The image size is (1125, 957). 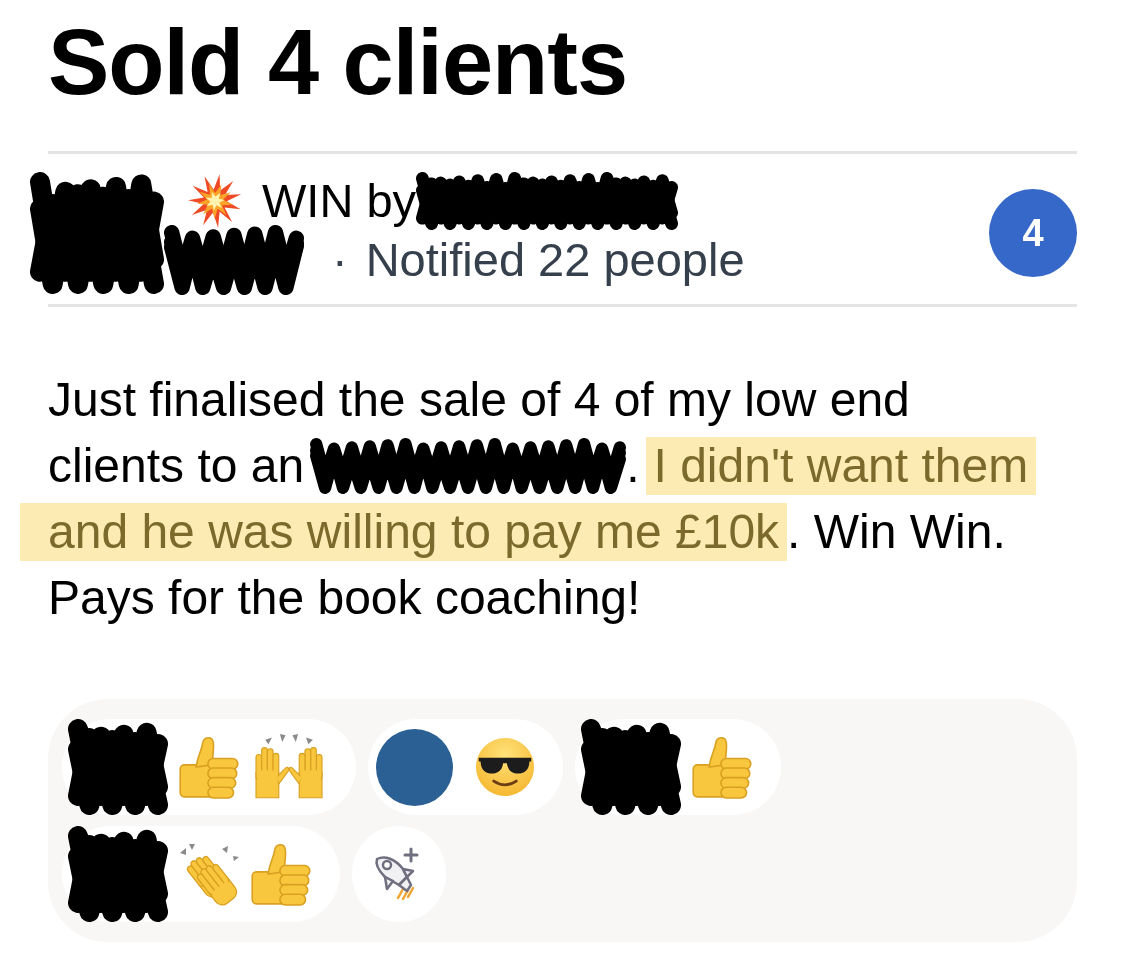 I want to click on highlighted-text: I didn't want them, so click(x=841, y=466).